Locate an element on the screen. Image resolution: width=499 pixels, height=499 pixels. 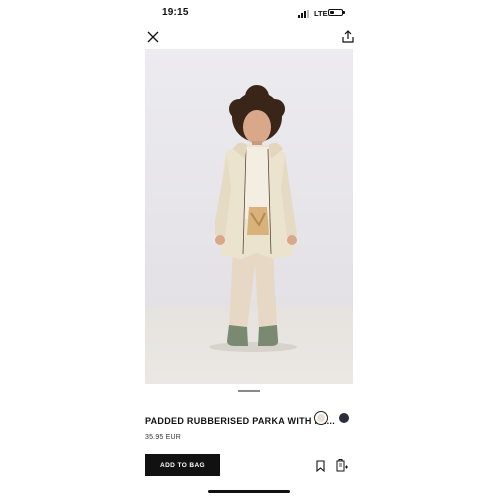
battery-cap is located at coordinates (344, 12).